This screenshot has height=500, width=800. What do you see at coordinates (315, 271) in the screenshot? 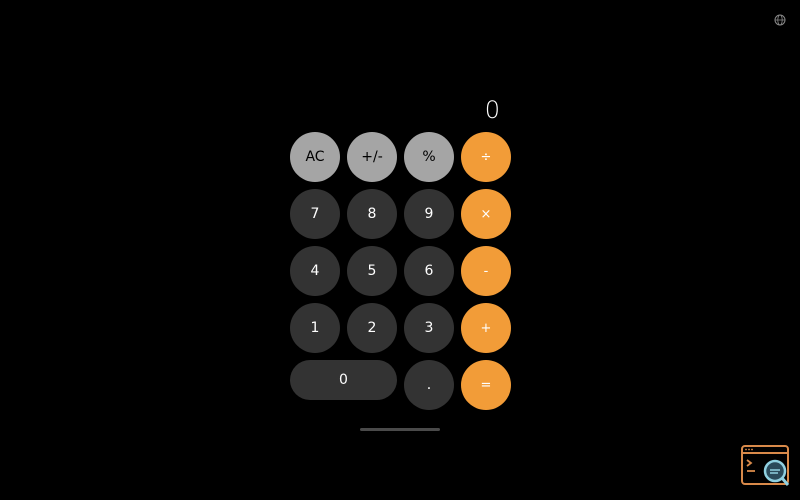
I see `digit-4-button: 4` at bounding box center [315, 271].